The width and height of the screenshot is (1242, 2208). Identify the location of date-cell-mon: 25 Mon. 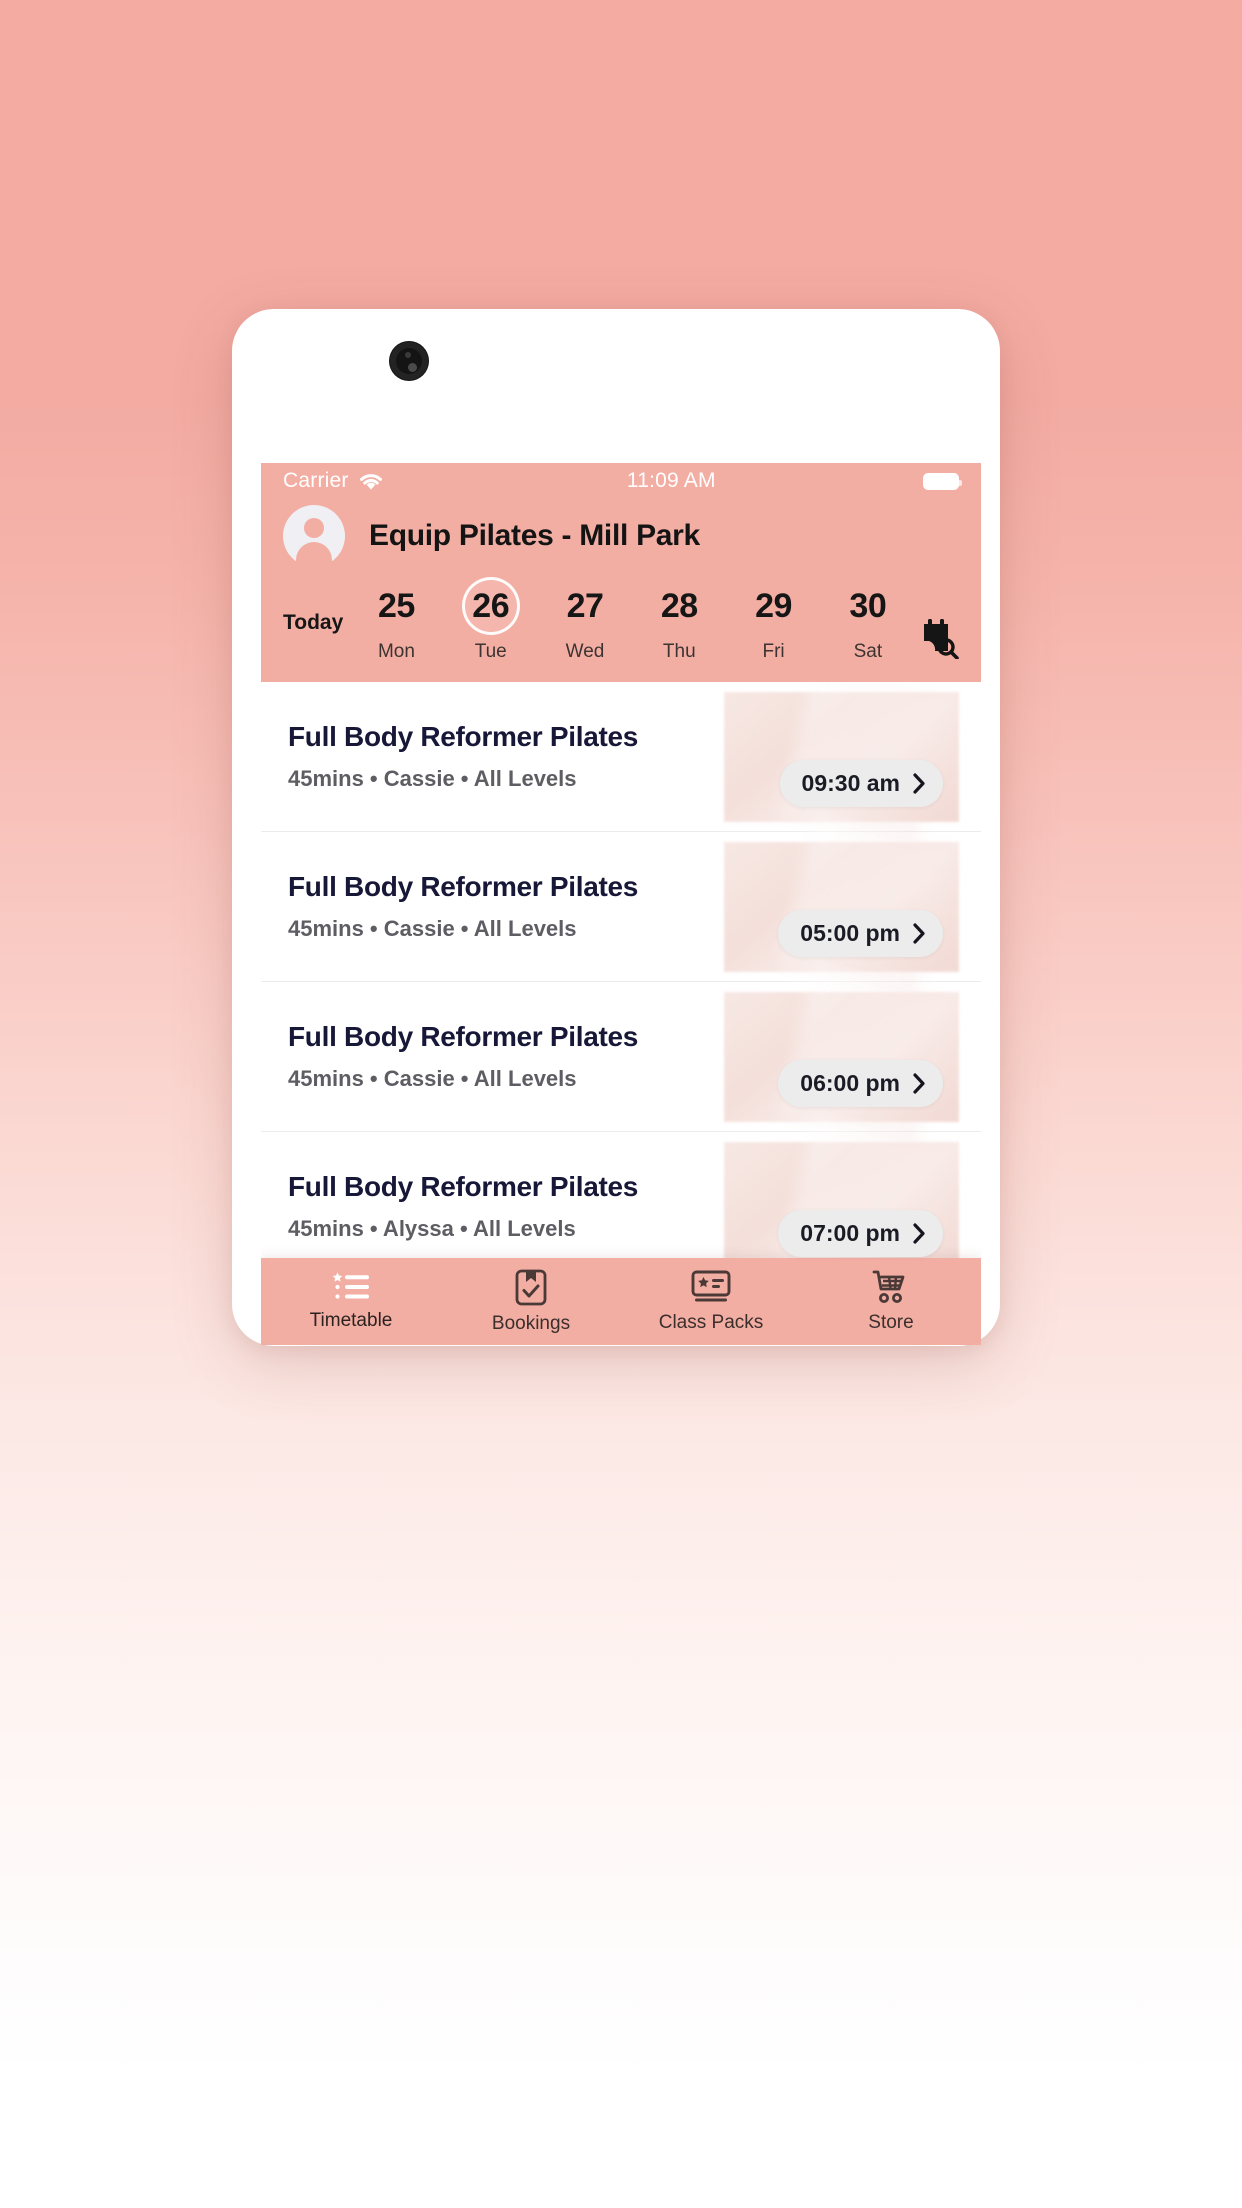
(396, 620).